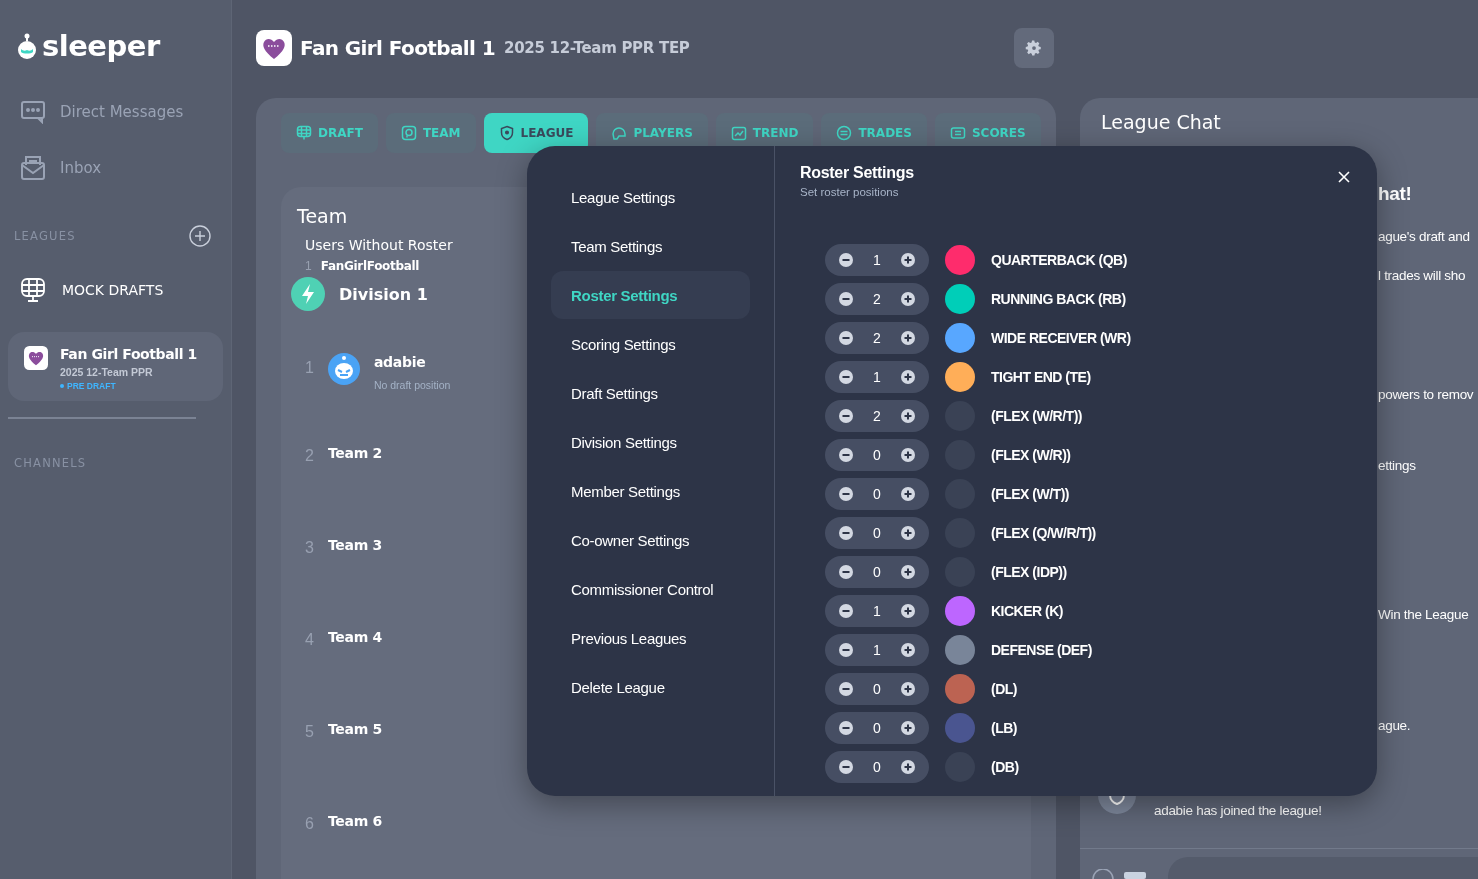 This screenshot has width=1478, height=879. I want to click on mock-drafts-label: MOCK DRAFTS, so click(113, 290).